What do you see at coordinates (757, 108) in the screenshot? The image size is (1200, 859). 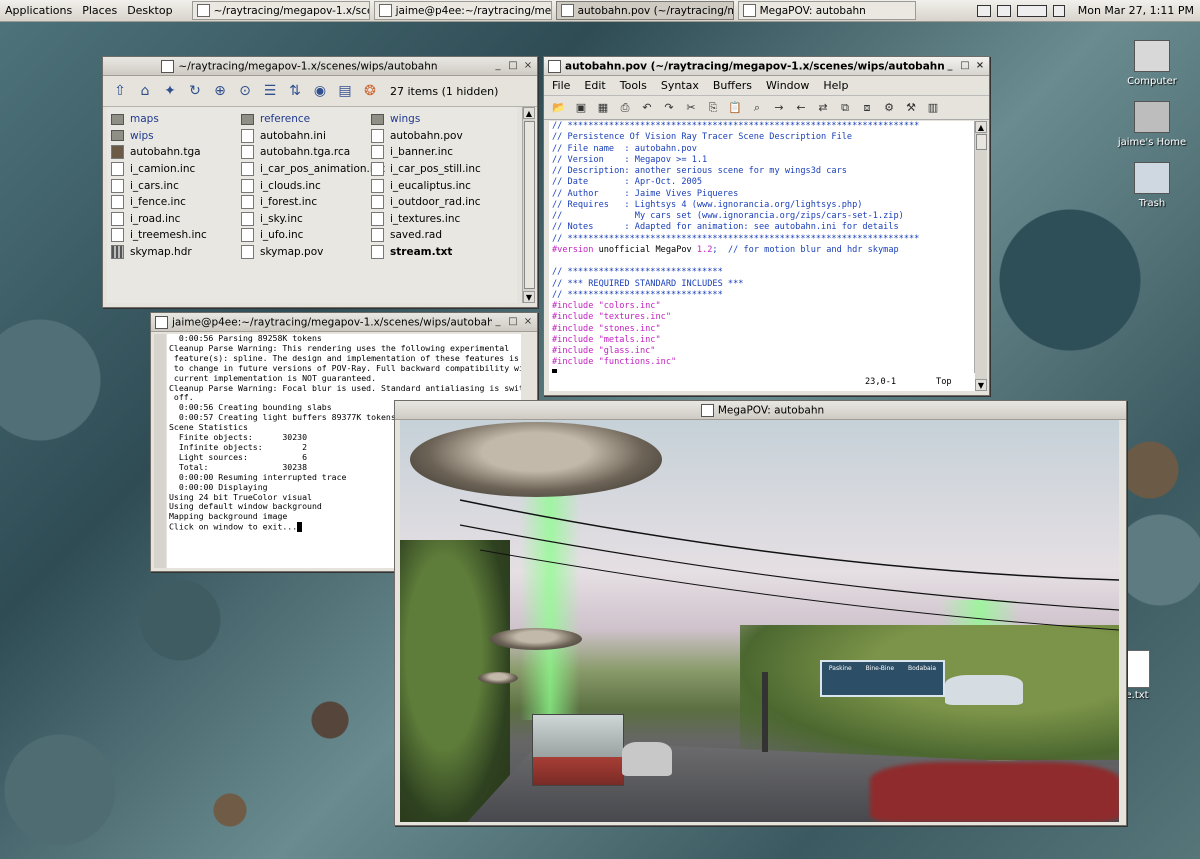 I see `find-icon: ⌕` at bounding box center [757, 108].